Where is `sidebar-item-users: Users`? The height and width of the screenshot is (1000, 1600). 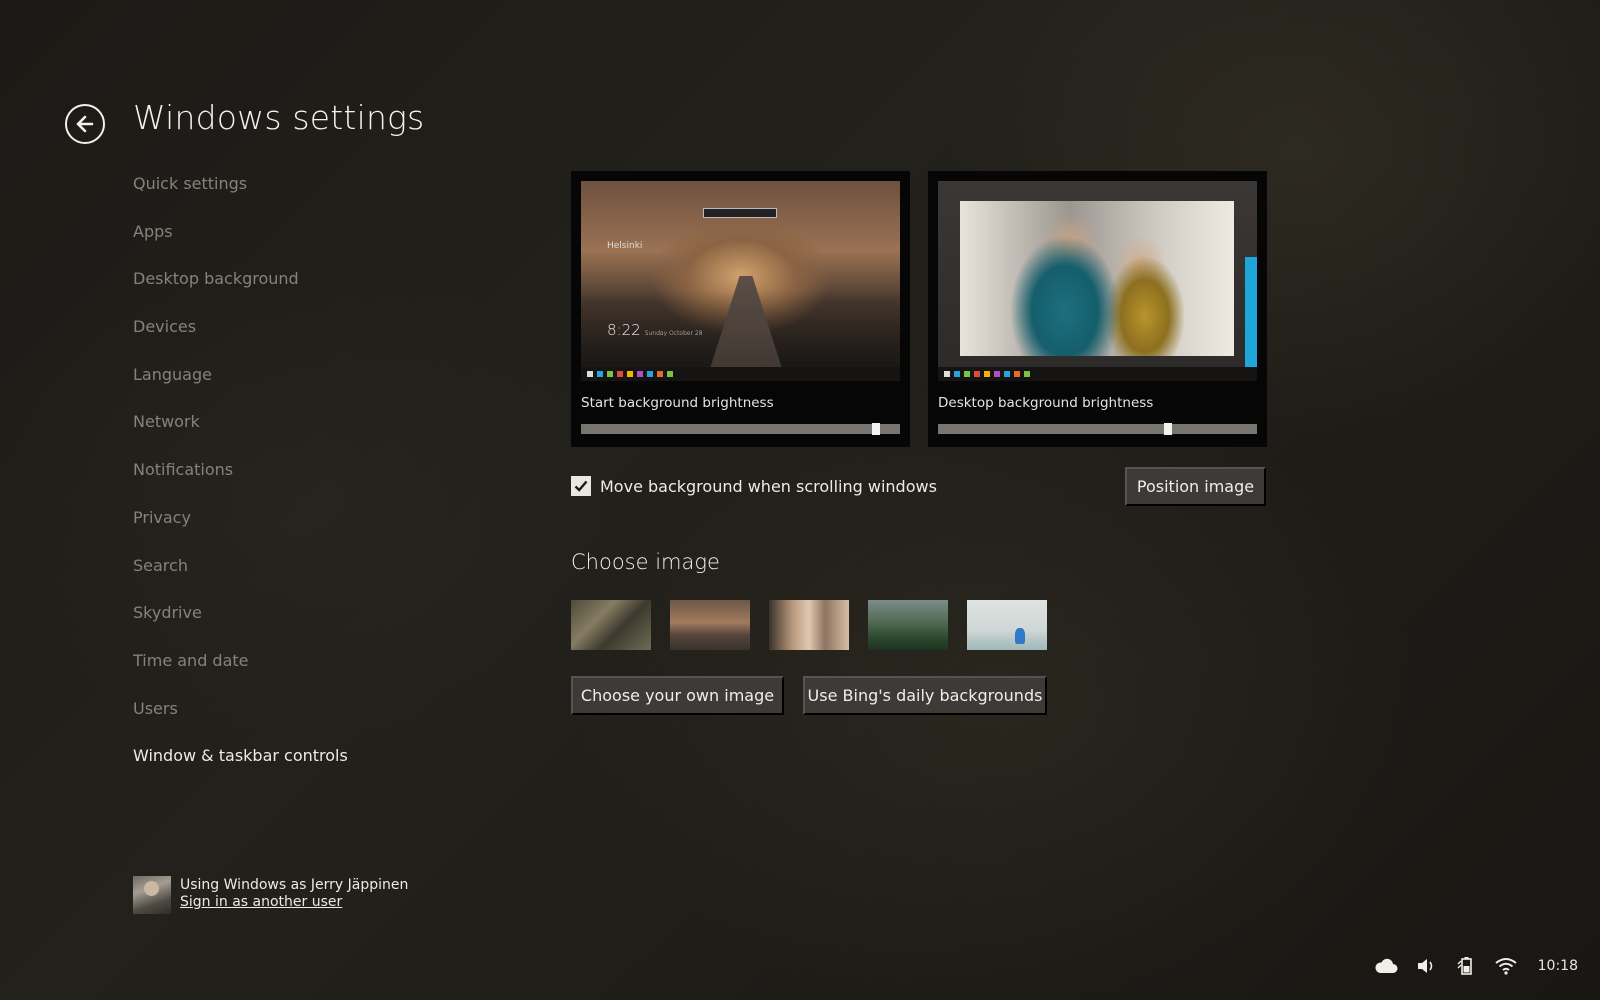
sidebar-item-users: Users is located at coordinates (240, 721).